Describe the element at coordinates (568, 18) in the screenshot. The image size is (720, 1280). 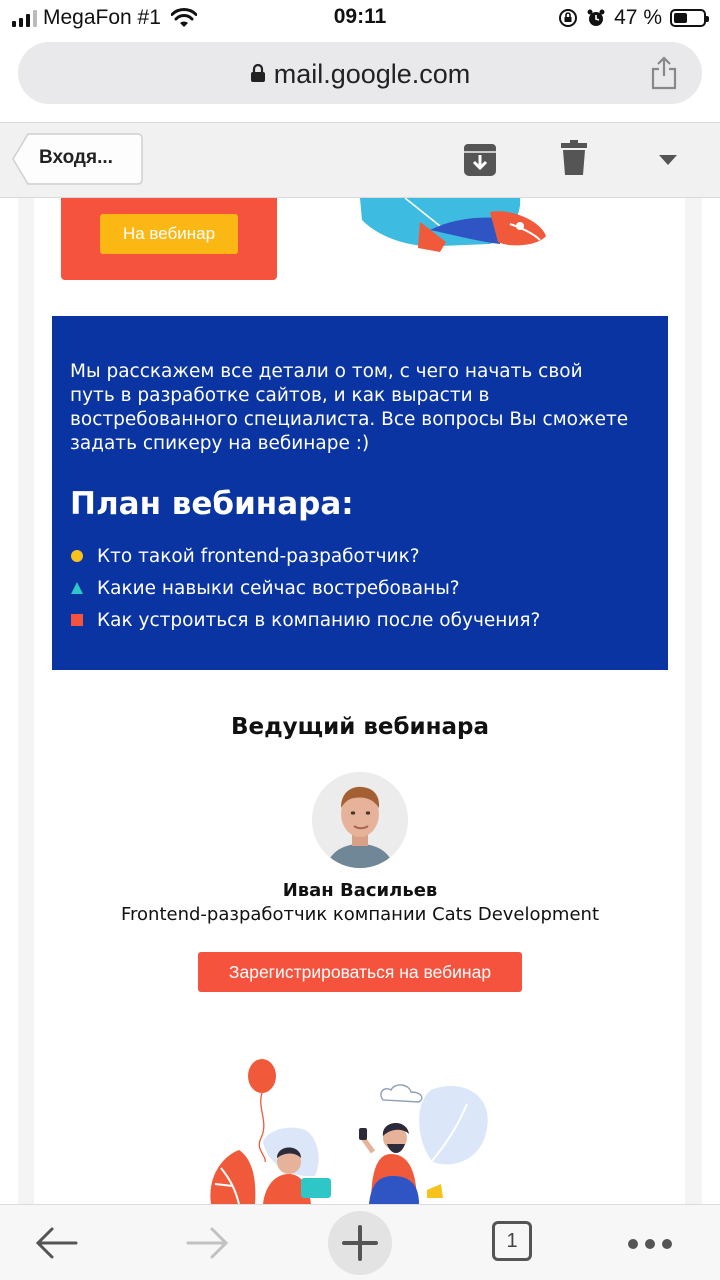
I see `orientation-lock-icon` at that location.